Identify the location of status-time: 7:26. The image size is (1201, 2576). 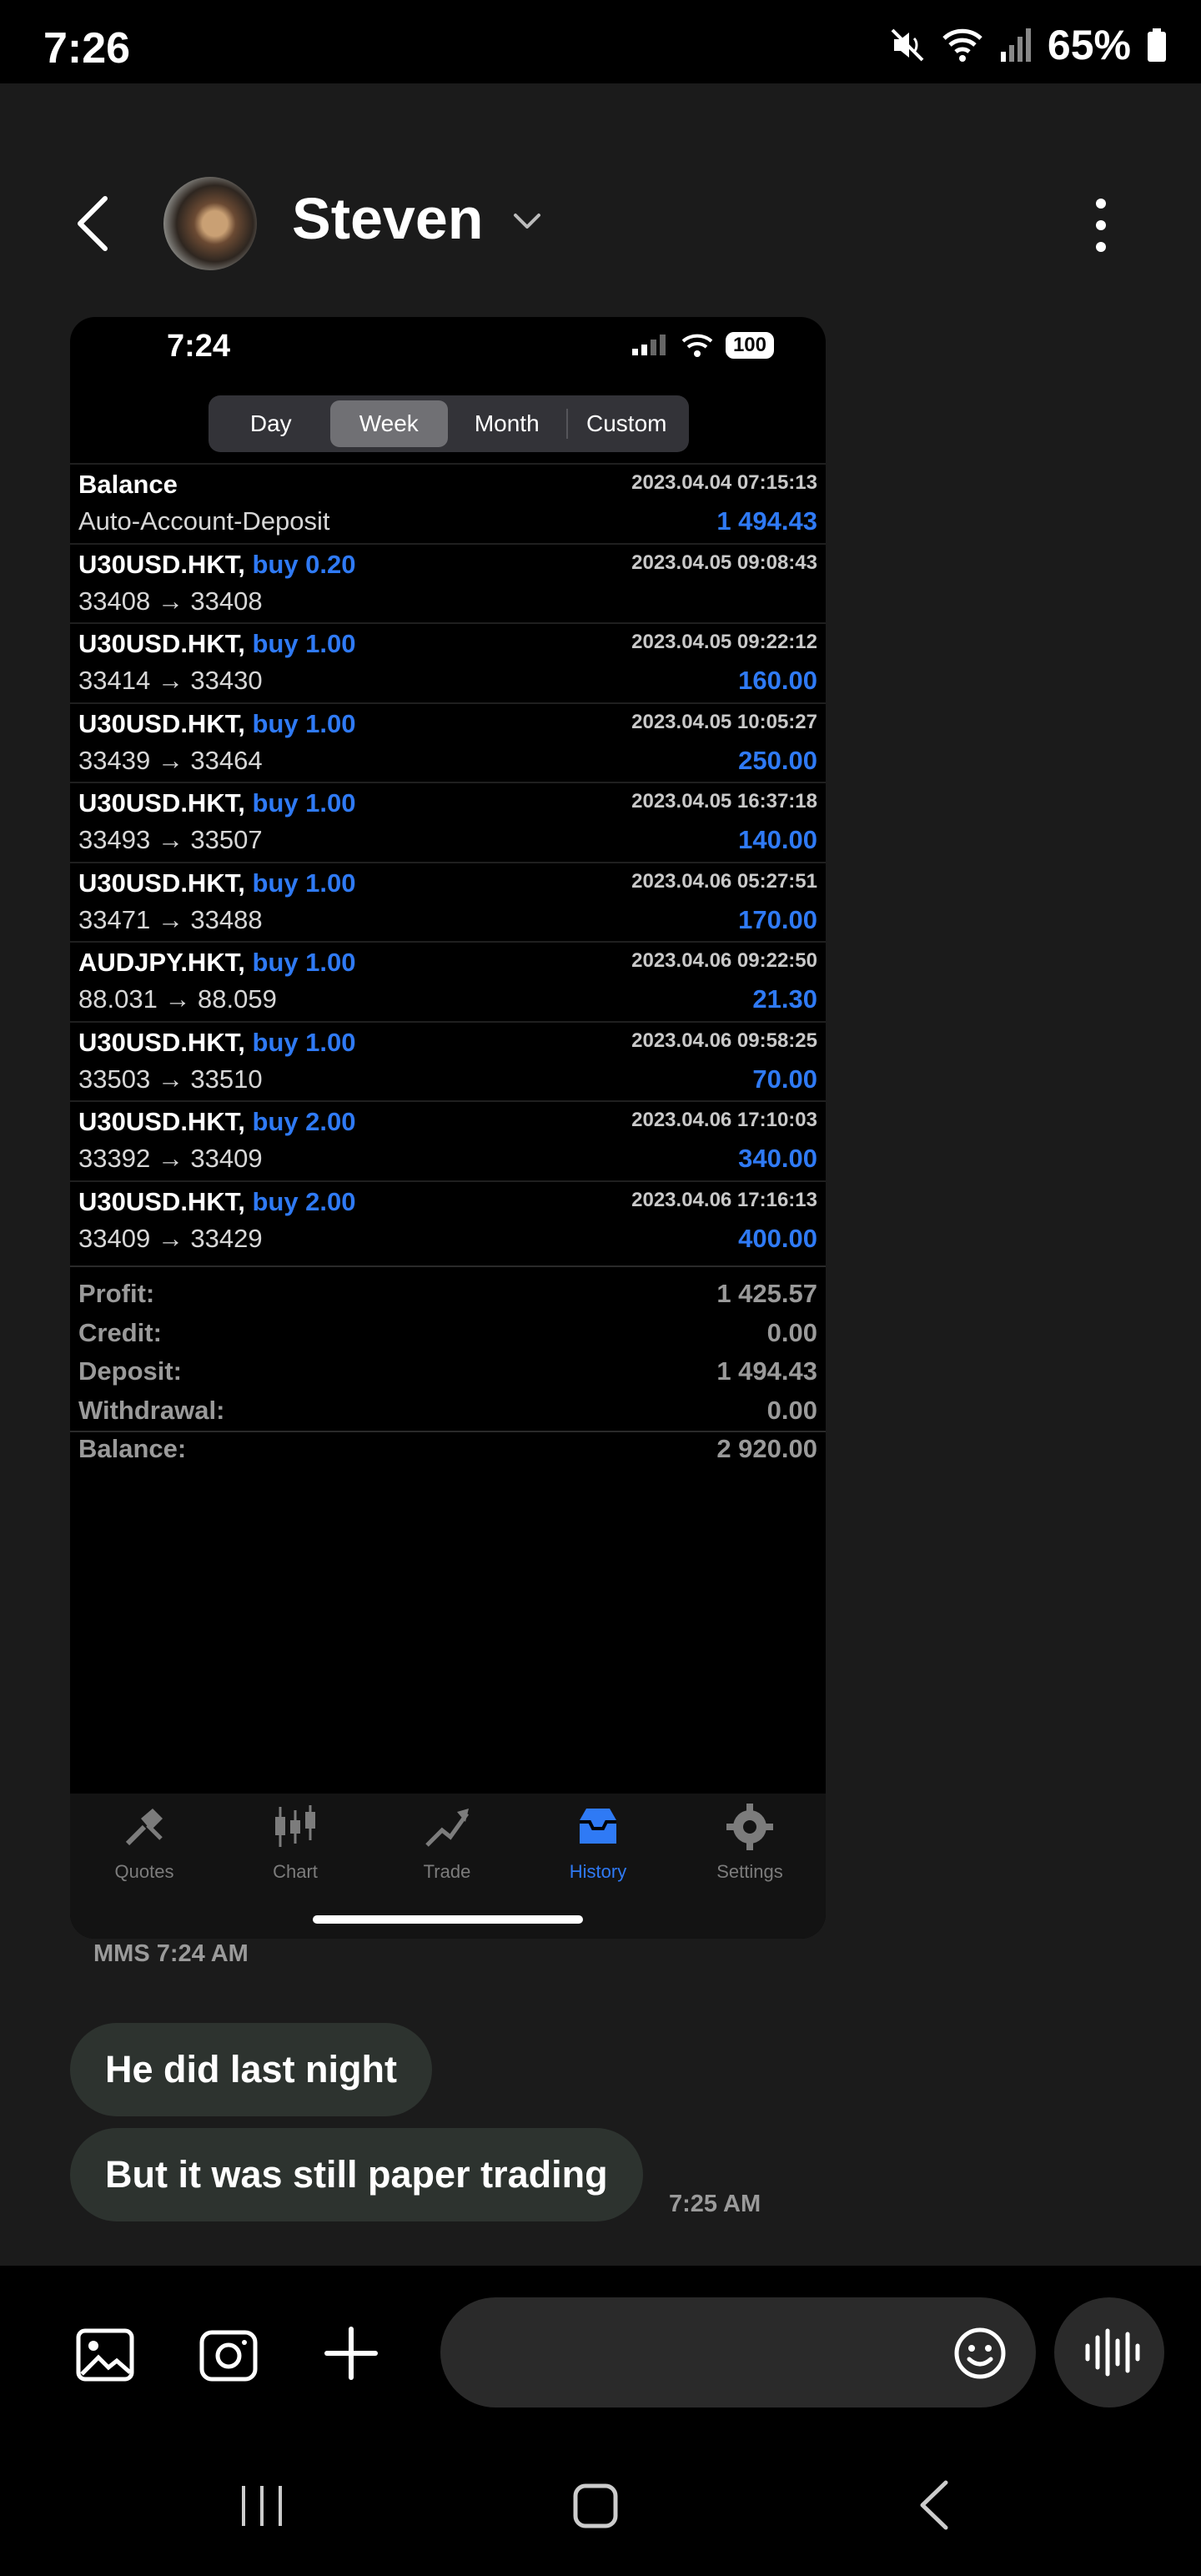
(87, 48).